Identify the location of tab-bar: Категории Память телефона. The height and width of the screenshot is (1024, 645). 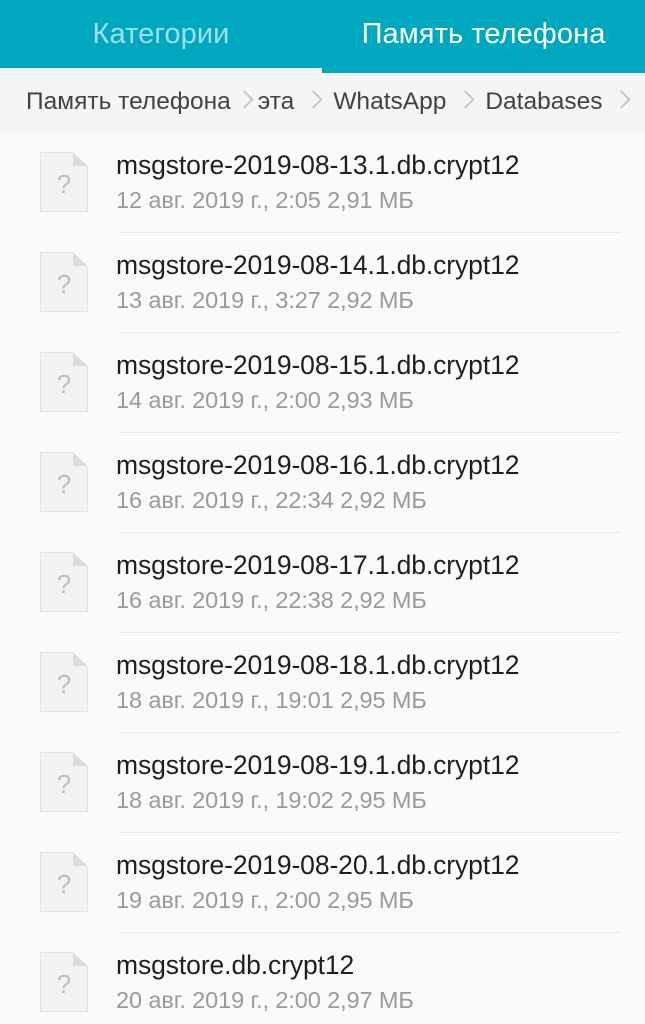
(322, 36).